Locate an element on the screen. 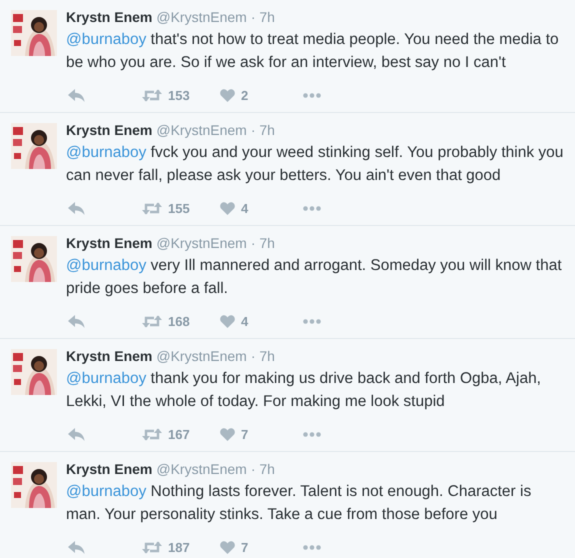 The width and height of the screenshot is (575, 558). tweet-text: @burnaboy thank you for making us drive back and forth Ogba, Ajah, Lekki, VI the whole of today. For making me look stupid is located at coordinates (304, 390).